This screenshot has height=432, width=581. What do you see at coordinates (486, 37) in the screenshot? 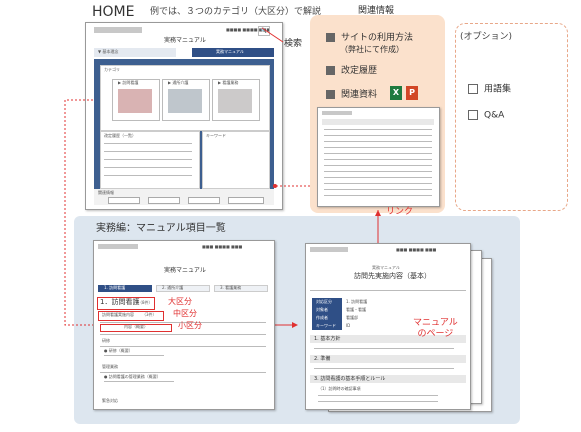
I see `option-title: (オプション)` at bounding box center [486, 37].